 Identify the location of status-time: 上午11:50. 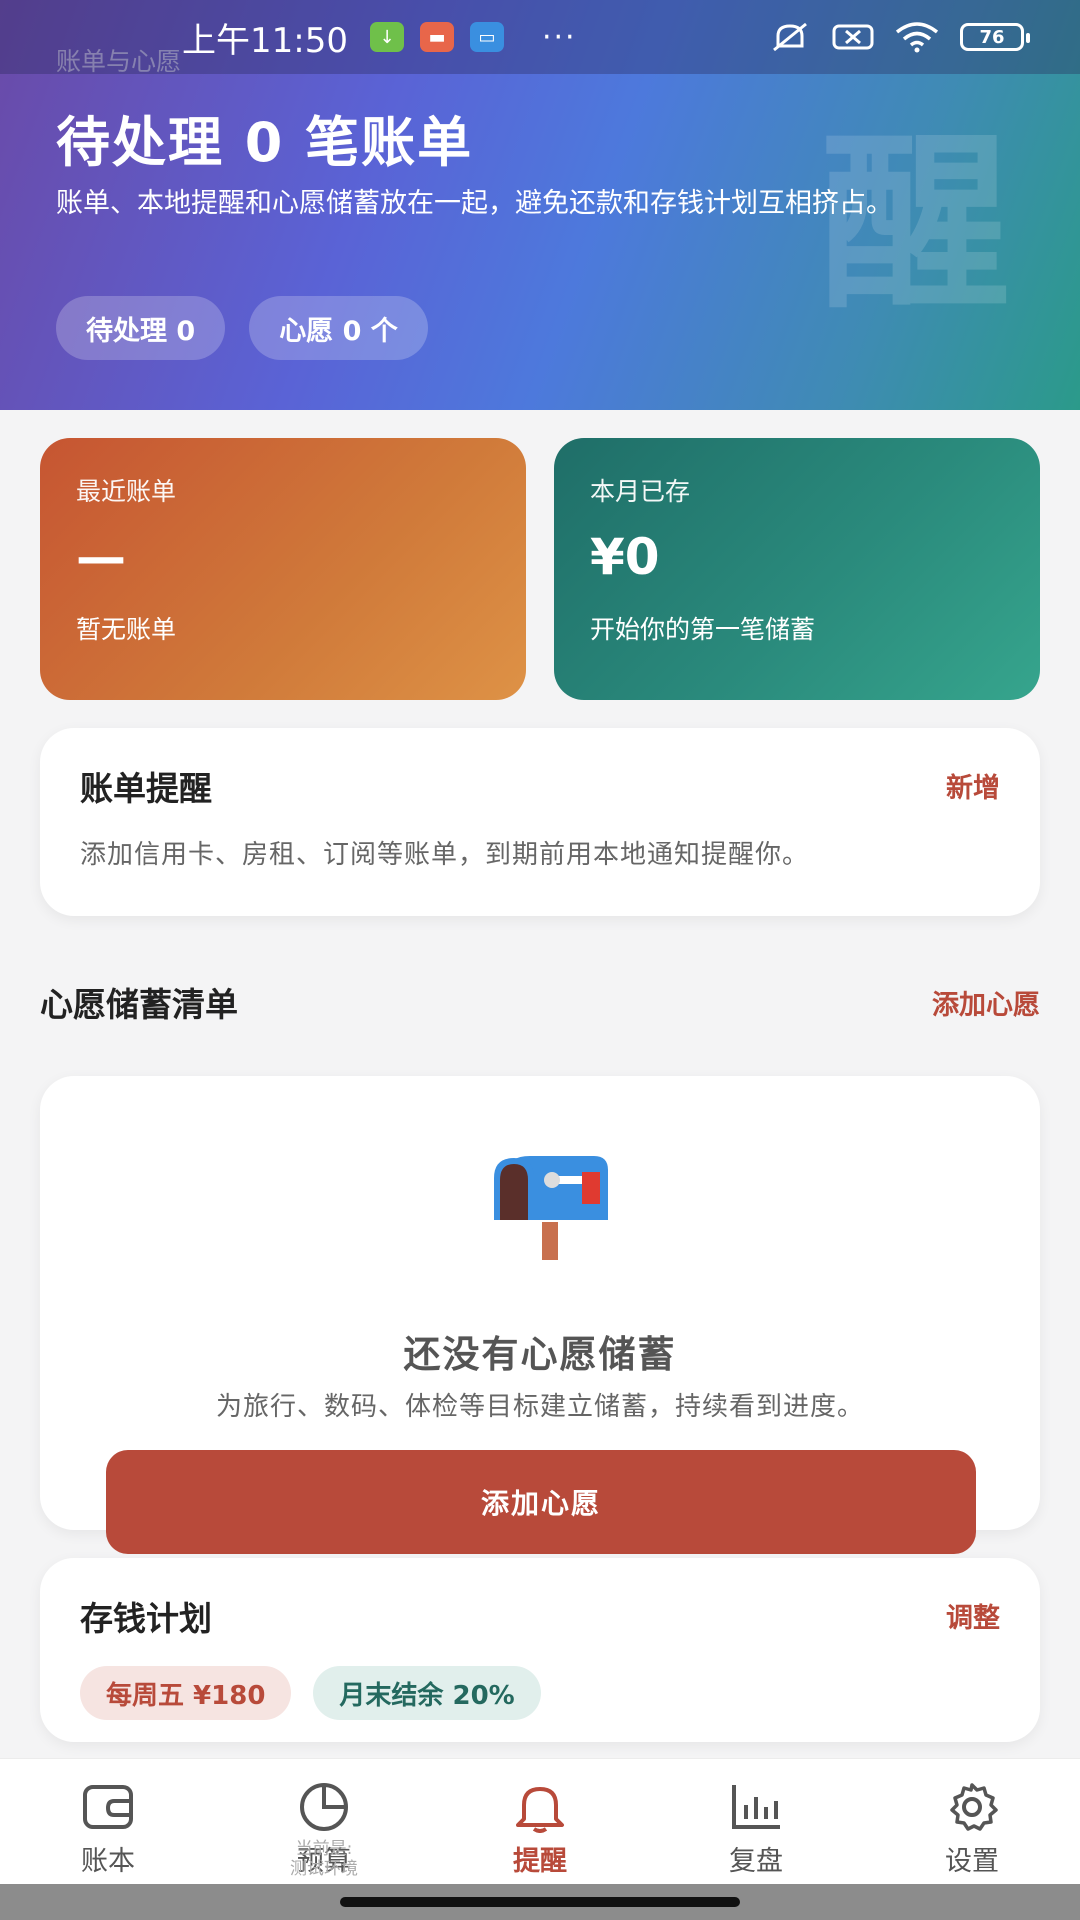
(265, 40).